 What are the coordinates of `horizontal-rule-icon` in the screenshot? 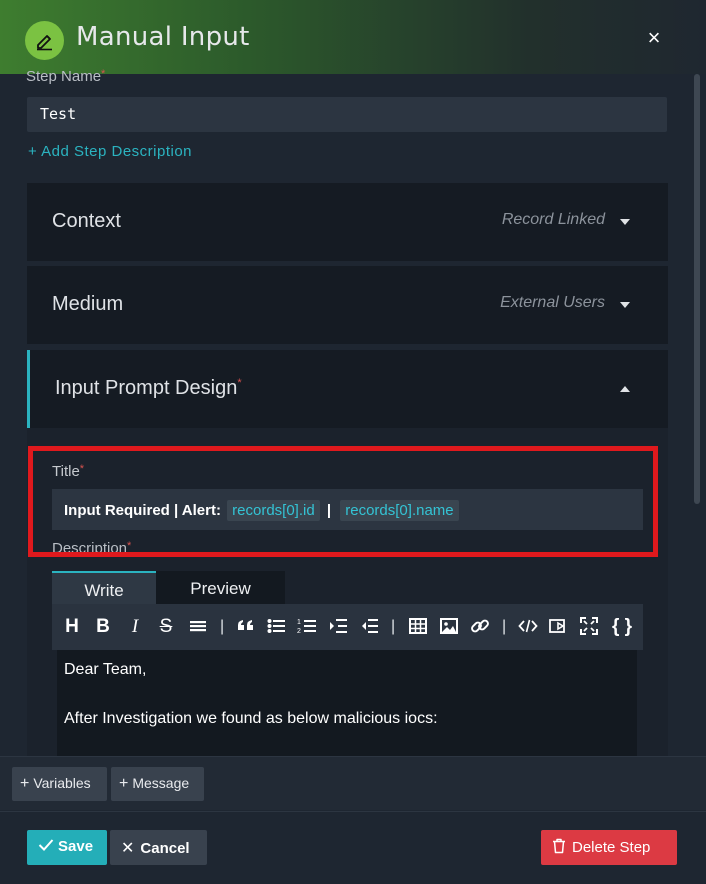 It's located at (198, 629).